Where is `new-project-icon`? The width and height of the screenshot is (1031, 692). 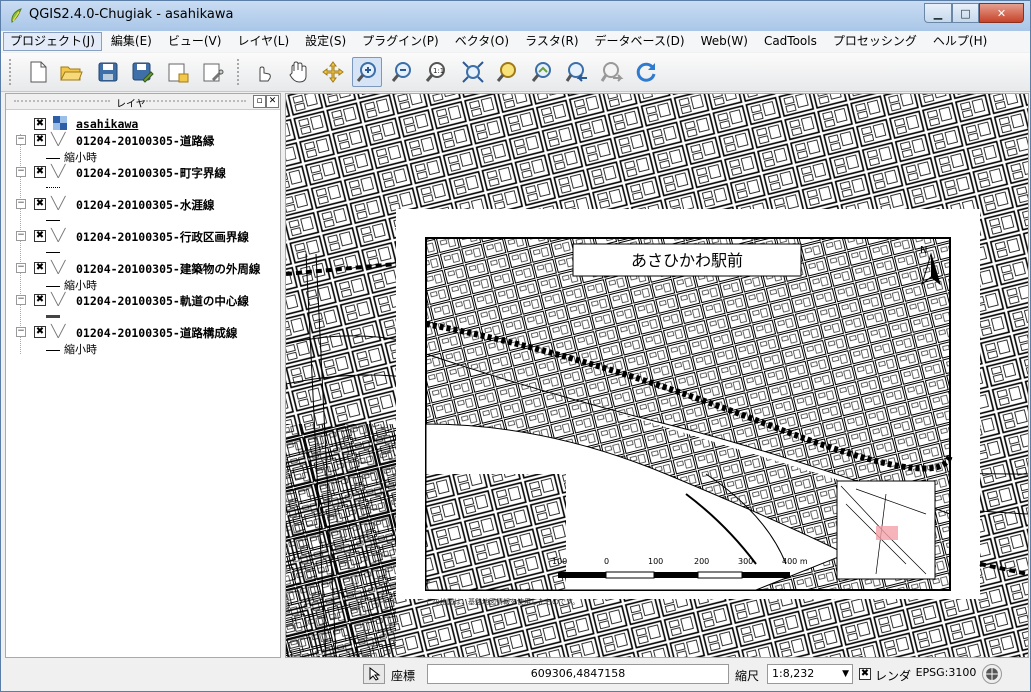 new-project-icon is located at coordinates (38, 72).